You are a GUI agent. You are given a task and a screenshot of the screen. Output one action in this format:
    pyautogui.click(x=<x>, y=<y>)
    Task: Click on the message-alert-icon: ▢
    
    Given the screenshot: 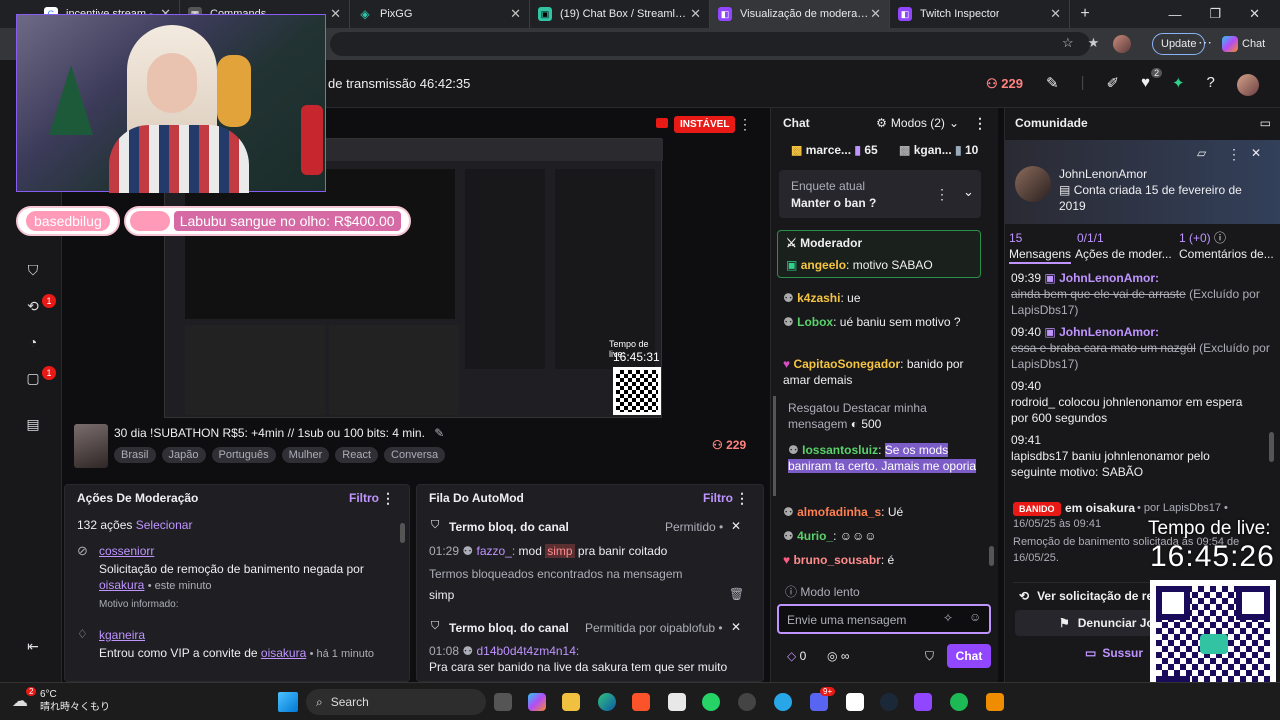 What is the action you would take?
    pyautogui.click(x=33, y=379)
    